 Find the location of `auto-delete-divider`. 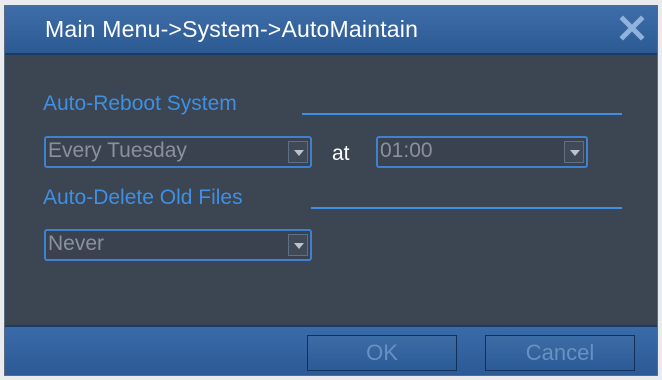

auto-delete-divider is located at coordinates (466, 208).